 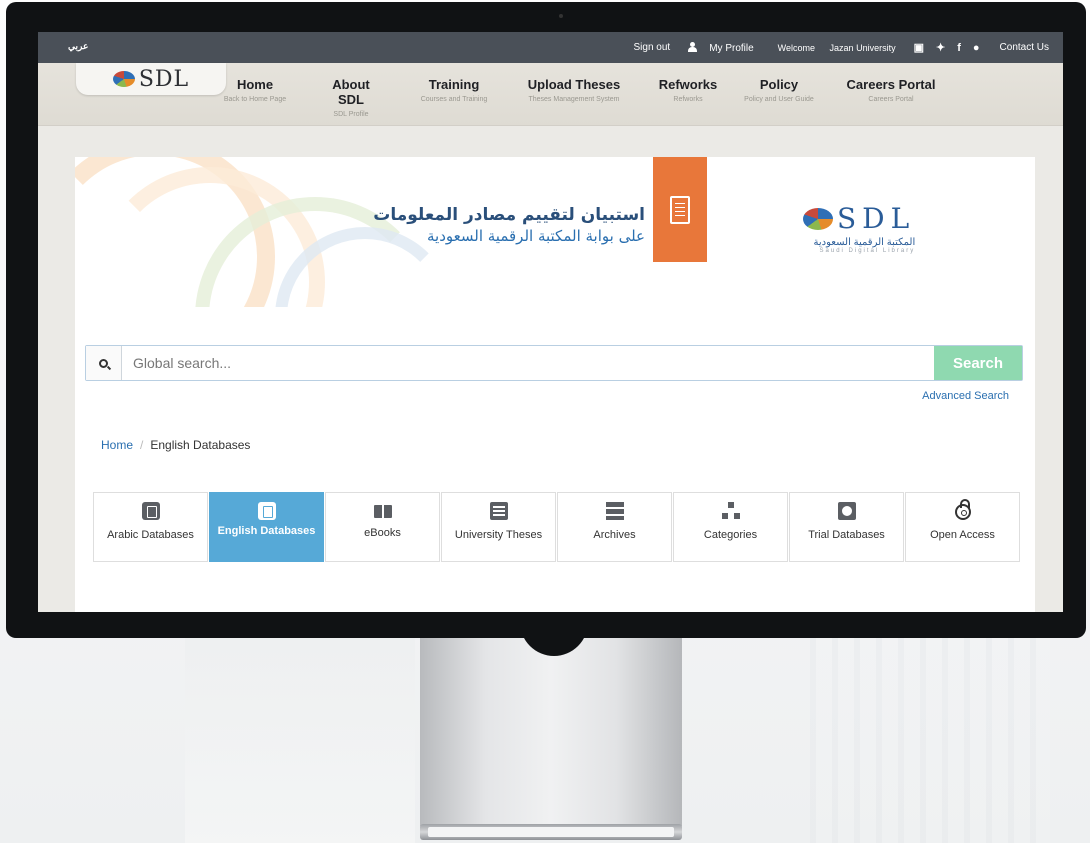 I want to click on banner-line-1: استبيان لتقييم مصادر المعلومات, so click(x=509, y=215).